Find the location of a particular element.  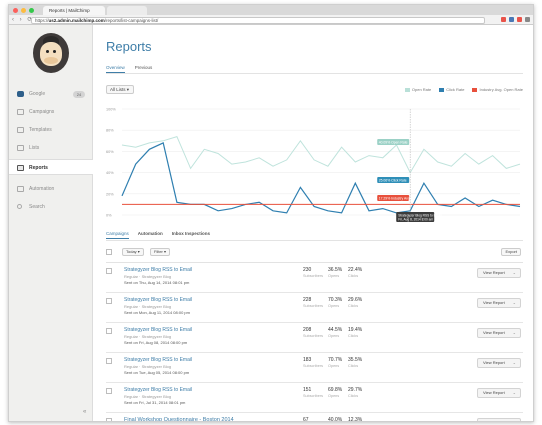

mailchimp-logo-icon is located at coordinates (51, 53).